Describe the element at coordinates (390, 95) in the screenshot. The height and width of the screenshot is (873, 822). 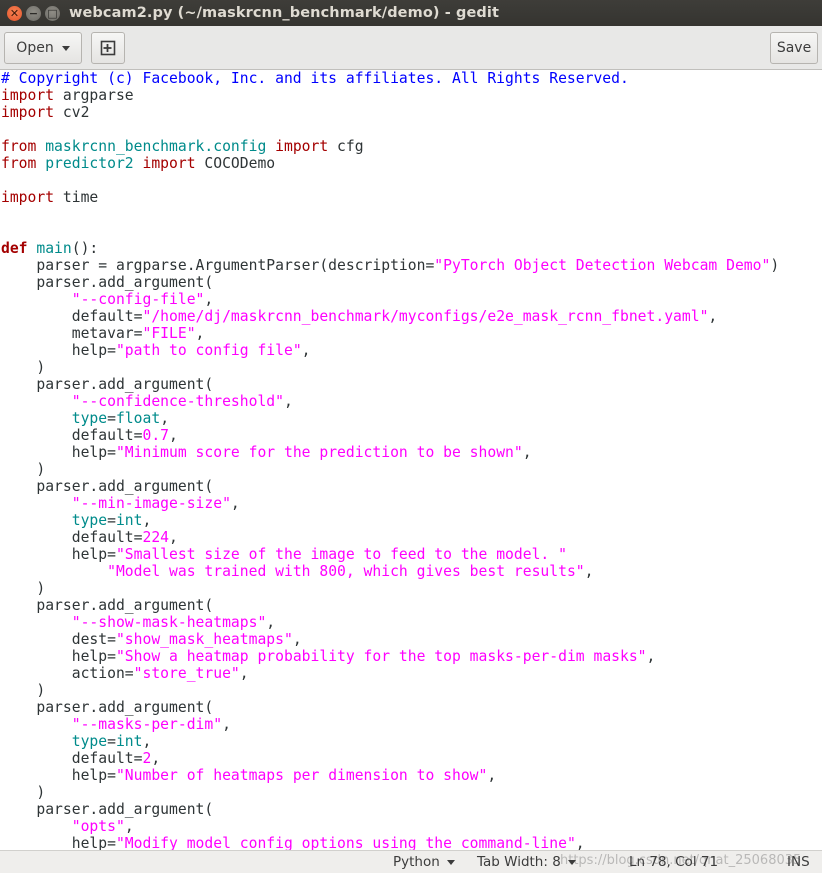
I see `code-line: import argparse` at that location.